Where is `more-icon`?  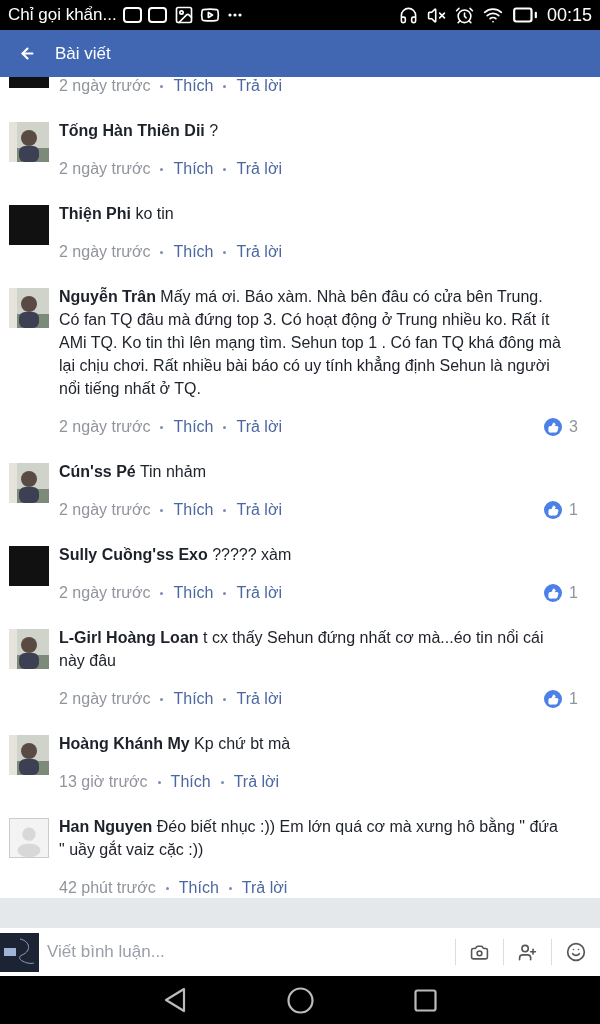 more-icon is located at coordinates (234, 15).